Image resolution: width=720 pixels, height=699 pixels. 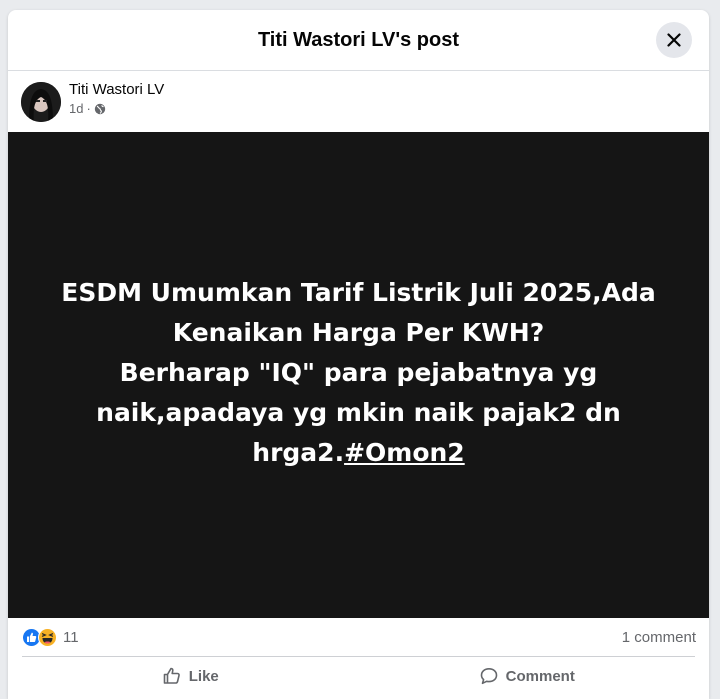 I want to click on post-stats: 11 1 comment, so click(x=358, y=637).